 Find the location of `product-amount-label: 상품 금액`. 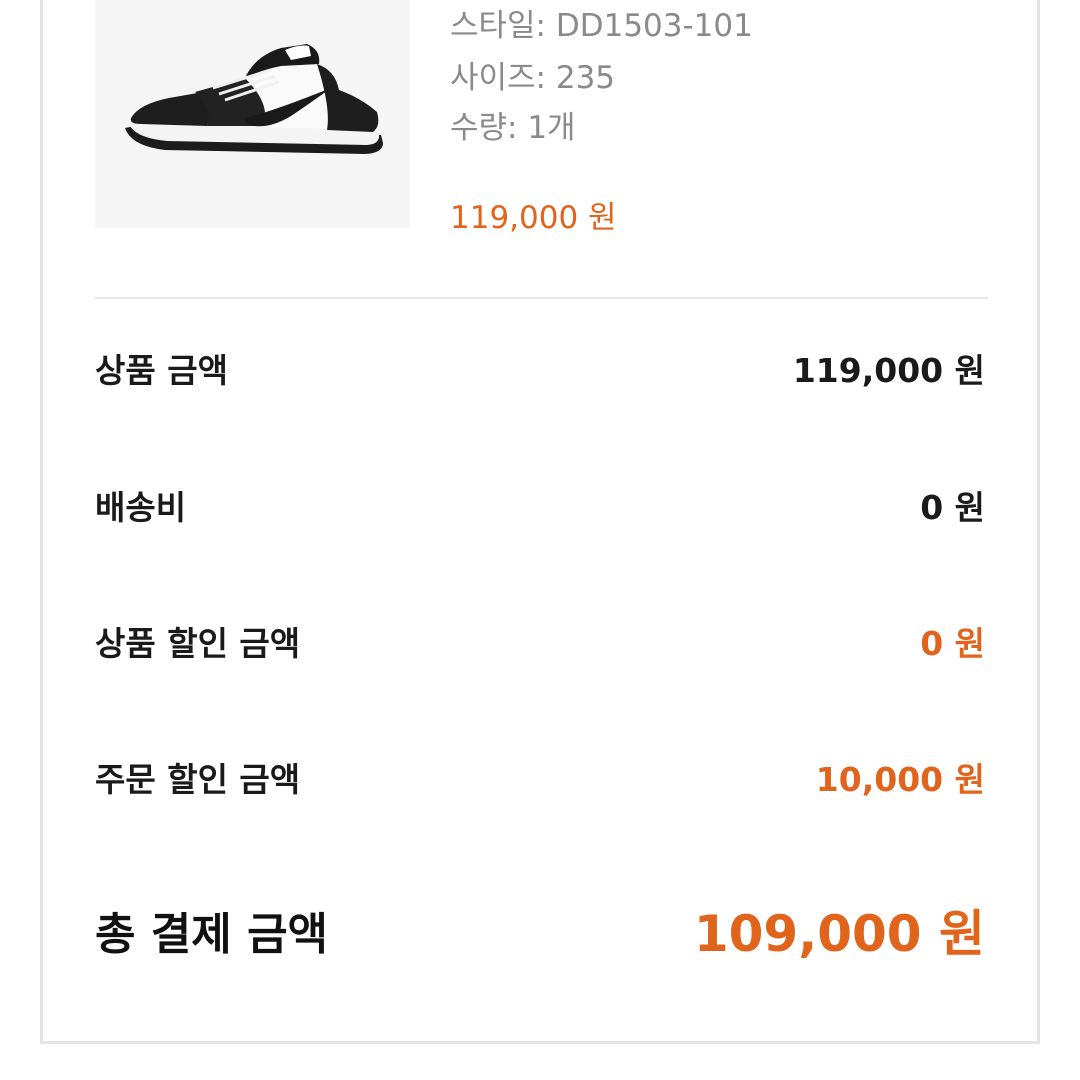

product-amount-label: 상품 금액 is located at coordinates (161, 370).